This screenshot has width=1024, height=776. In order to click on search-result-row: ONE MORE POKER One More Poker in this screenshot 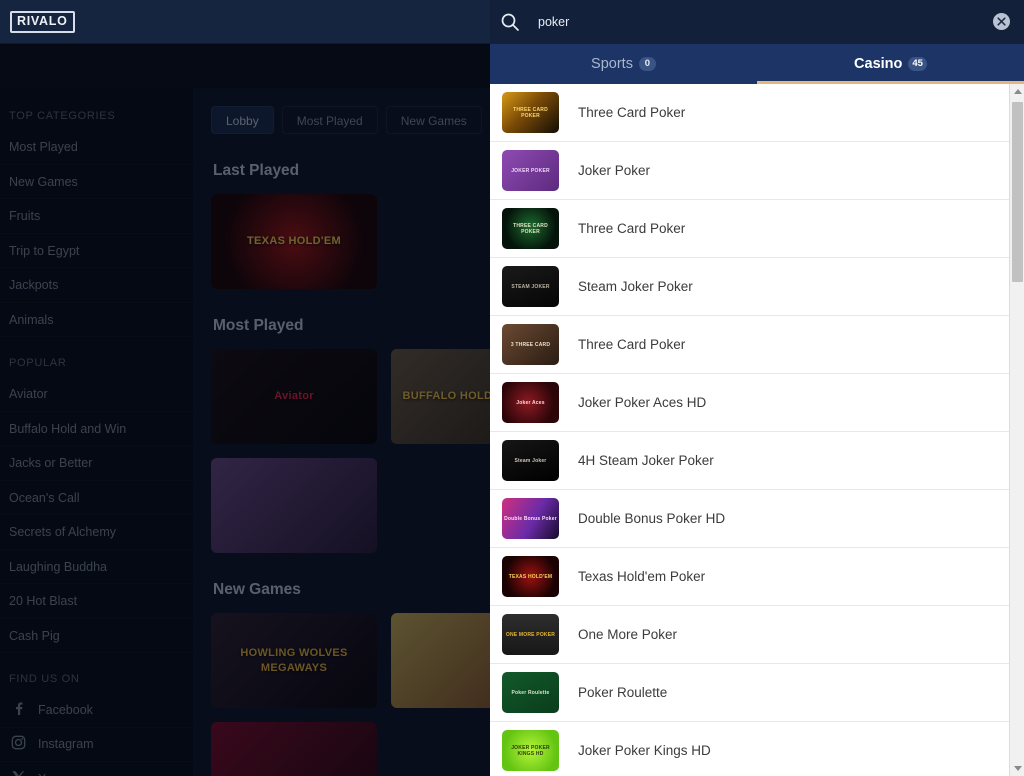, I will do `click(749, 635)`.